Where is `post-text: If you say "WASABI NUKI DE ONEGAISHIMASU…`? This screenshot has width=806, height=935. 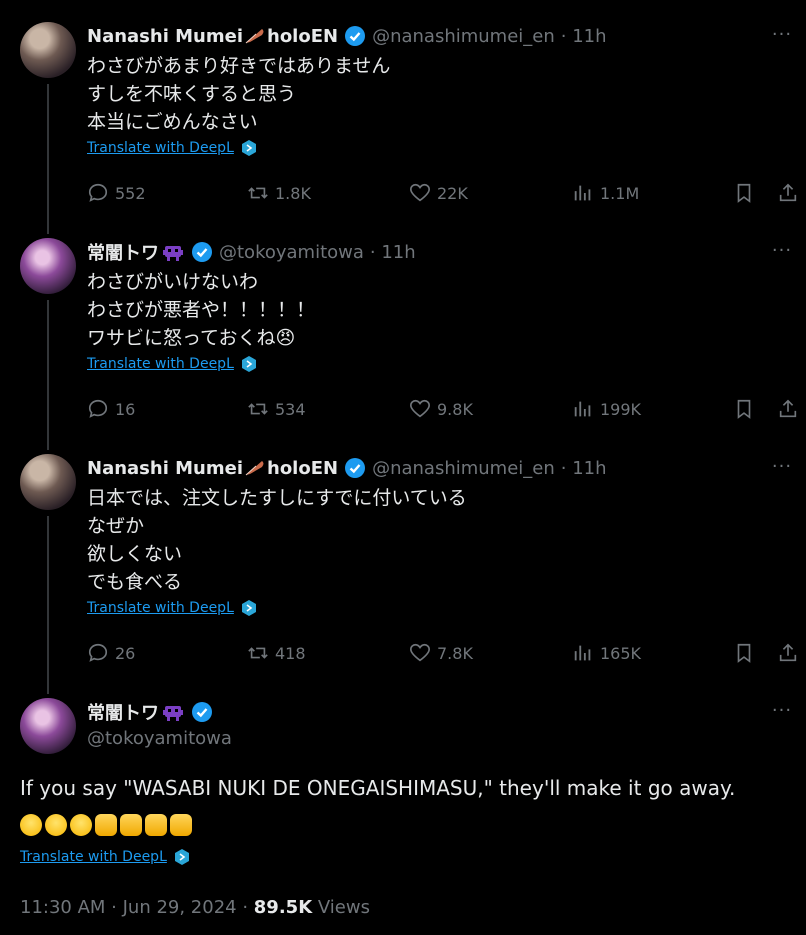 post-text: If you say "WASABI NUKI DE ONEGAISHIMASU… is located at coordinates (378, 788).